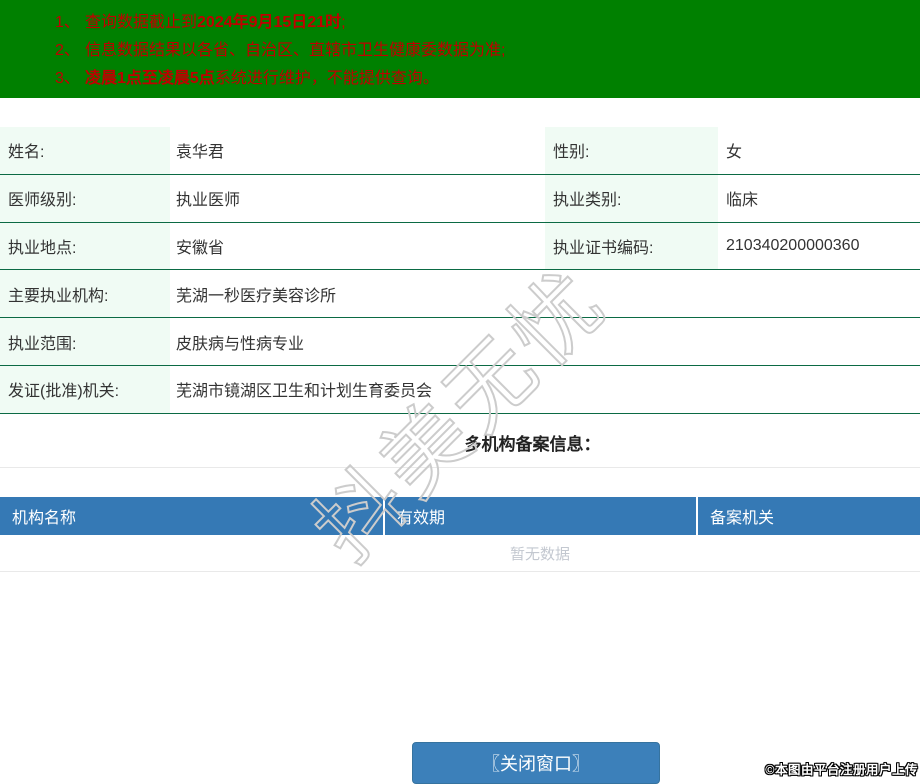  I want to click on field-value-license-number: 210340200000360, so click(793, 245).